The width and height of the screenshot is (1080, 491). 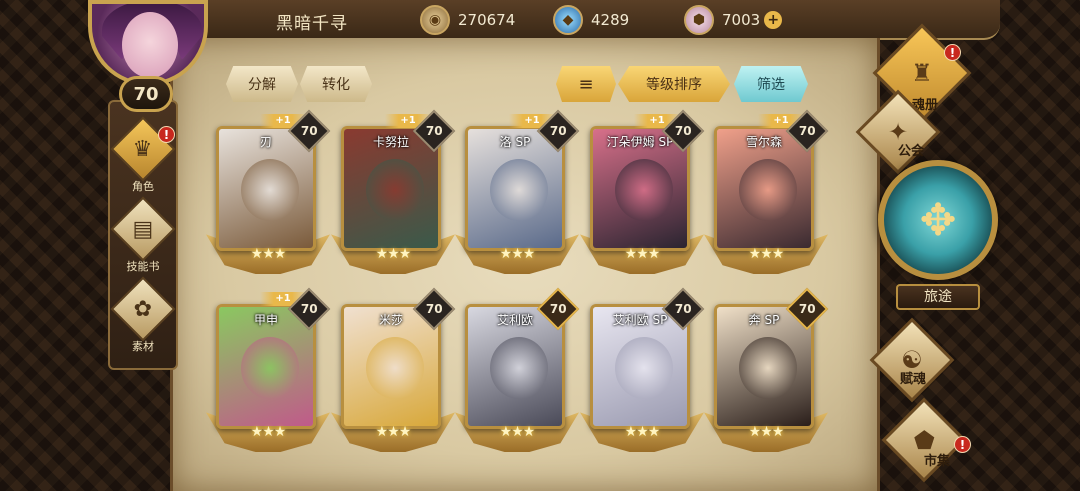 I want to click on market-icon: ⬟, so click(x=924, y=440).